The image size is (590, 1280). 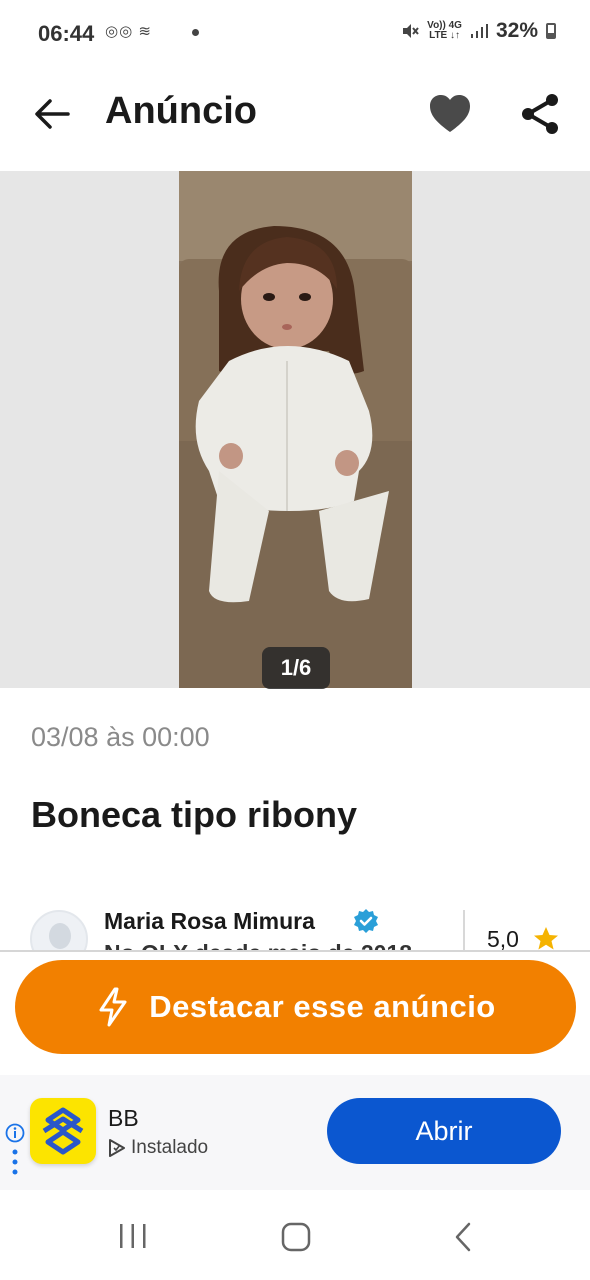 What do you see at coordinates (463, 1237) in the screenshot?
I see `back-nav-icon` at bounding box center [463, 1237].